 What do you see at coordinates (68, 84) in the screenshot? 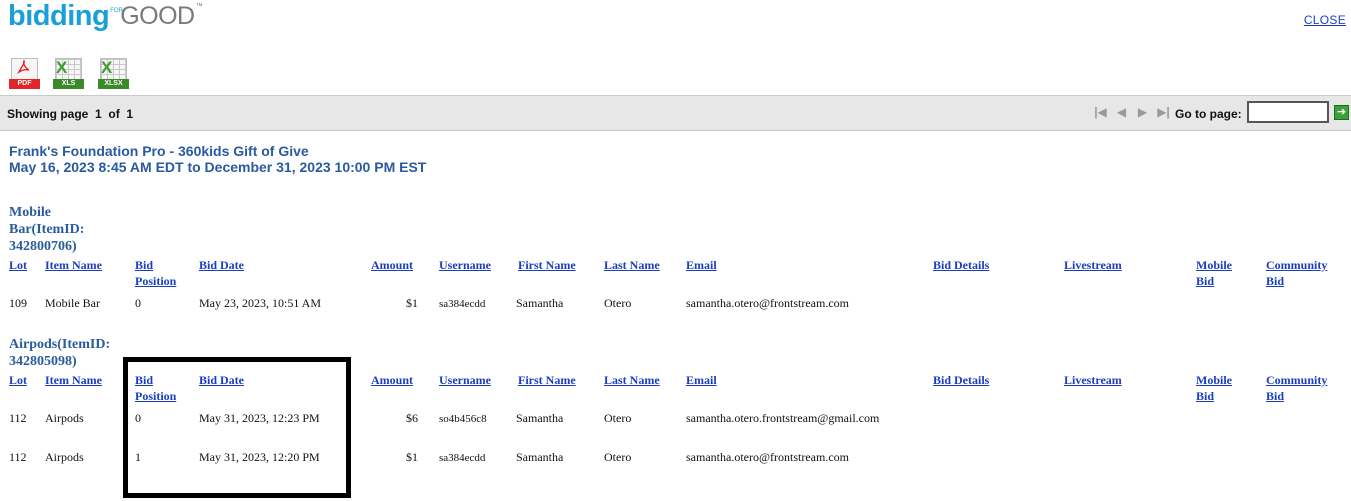
I see `xls-badge-text: XLS` at bounding box center [68, 84].